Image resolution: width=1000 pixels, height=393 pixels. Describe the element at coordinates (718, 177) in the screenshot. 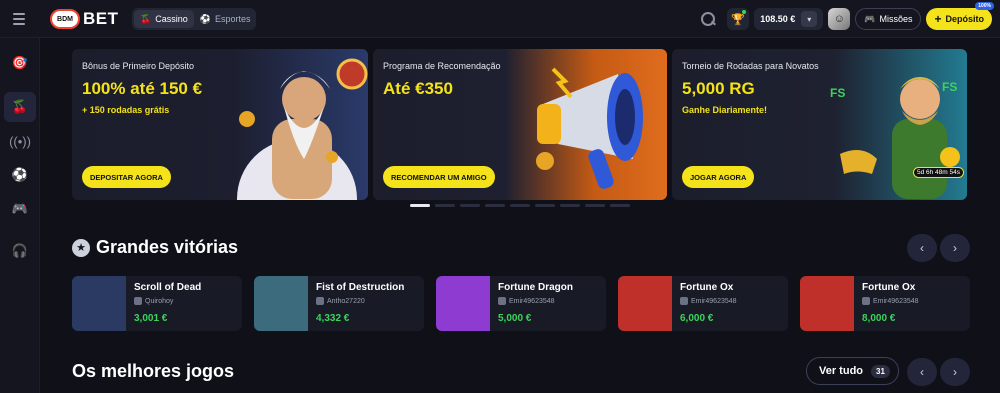

I see `play-now-button: JOGAR AGORA` at that location.